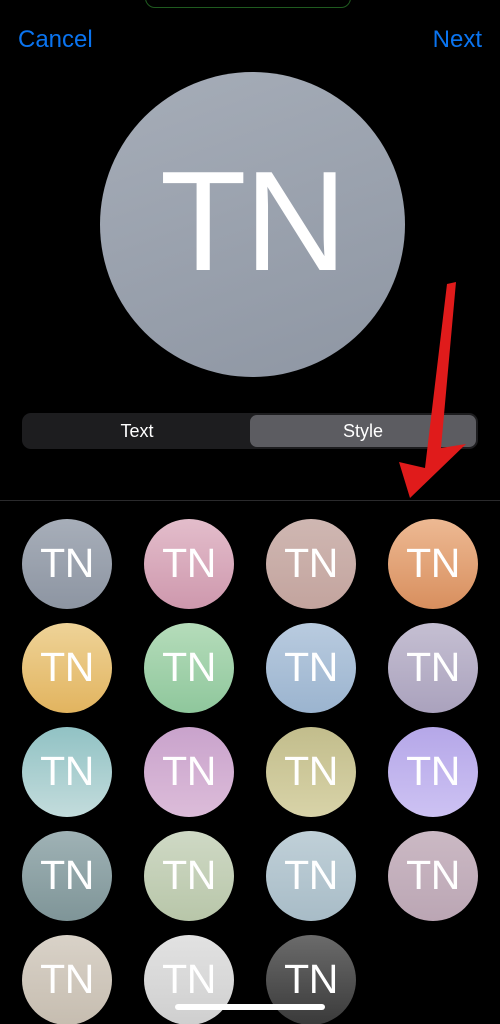  I want to click on text-style-segmented-control: Text Style, so click(250, 431).